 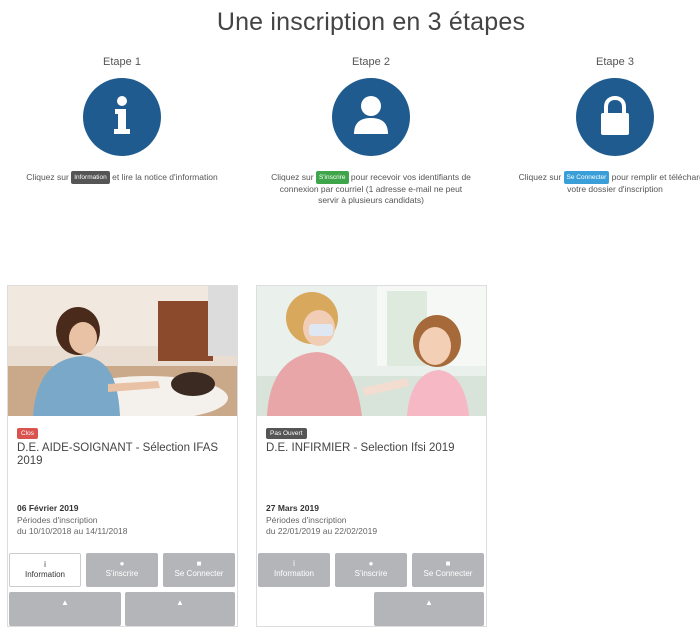 I want to click on page-title: Une inscription en 3 étapes, so click(x=371, y=22).